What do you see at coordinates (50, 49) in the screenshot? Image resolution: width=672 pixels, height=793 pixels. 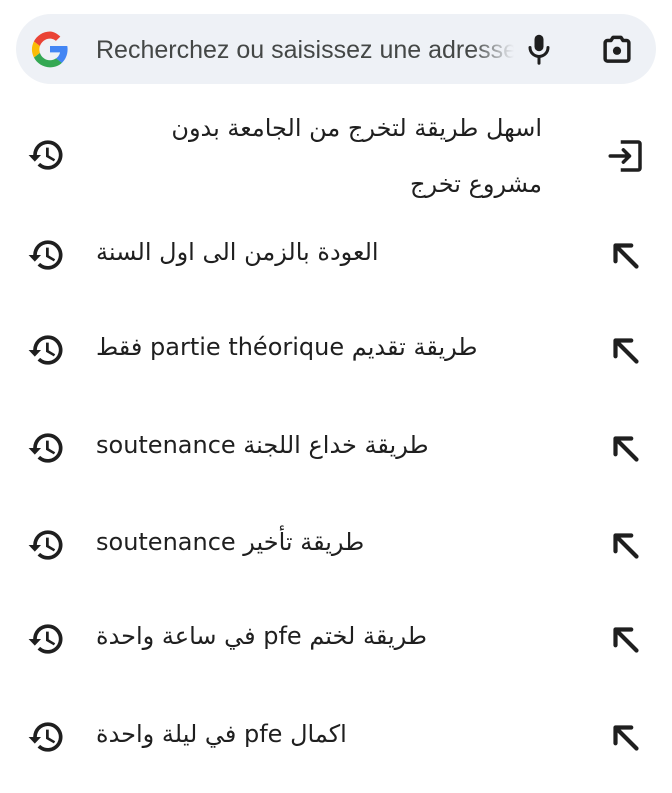 I see `google-g-icon` at bounding box center [50, 49].